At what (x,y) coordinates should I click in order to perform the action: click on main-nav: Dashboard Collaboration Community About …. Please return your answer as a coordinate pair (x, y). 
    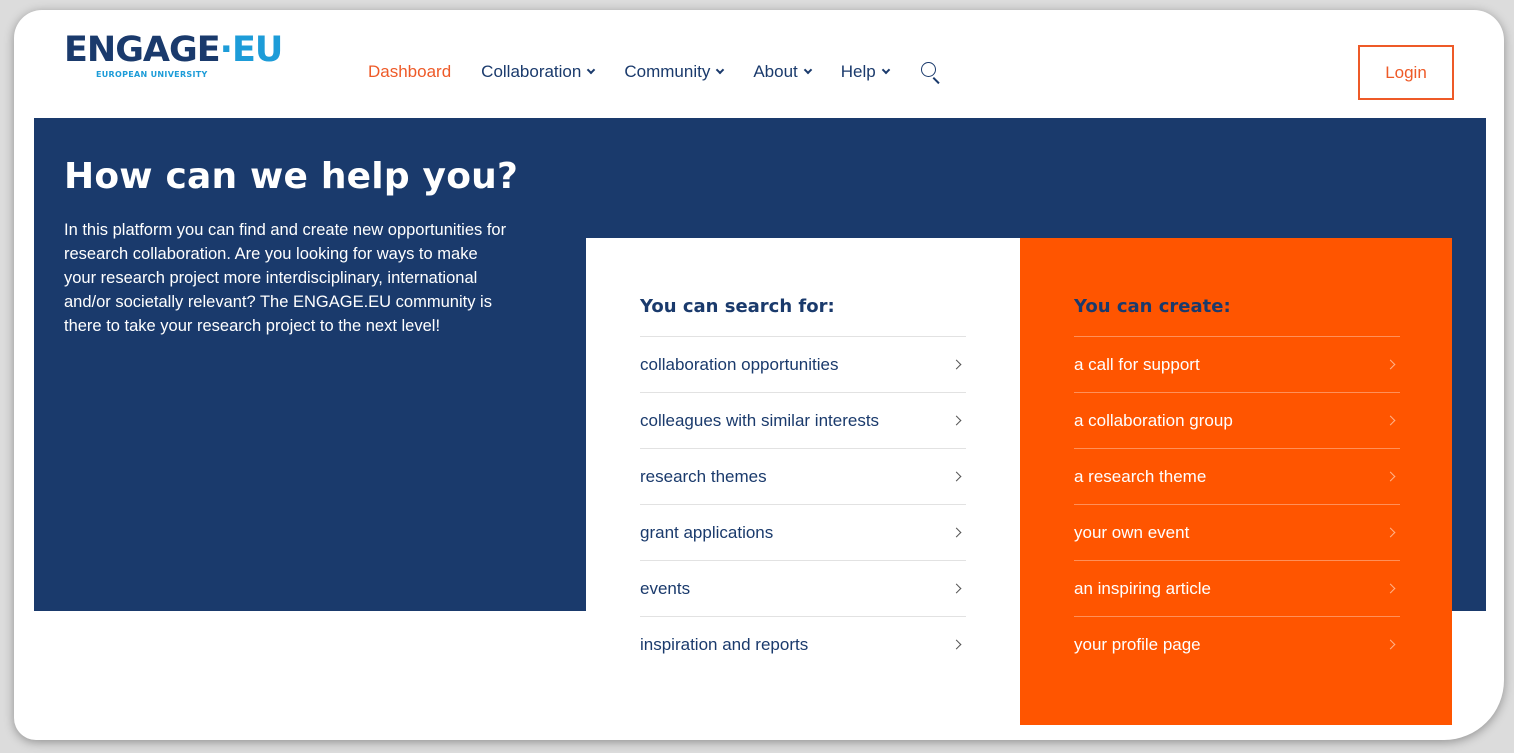
    Looking at the image, I should click on (655, 72).